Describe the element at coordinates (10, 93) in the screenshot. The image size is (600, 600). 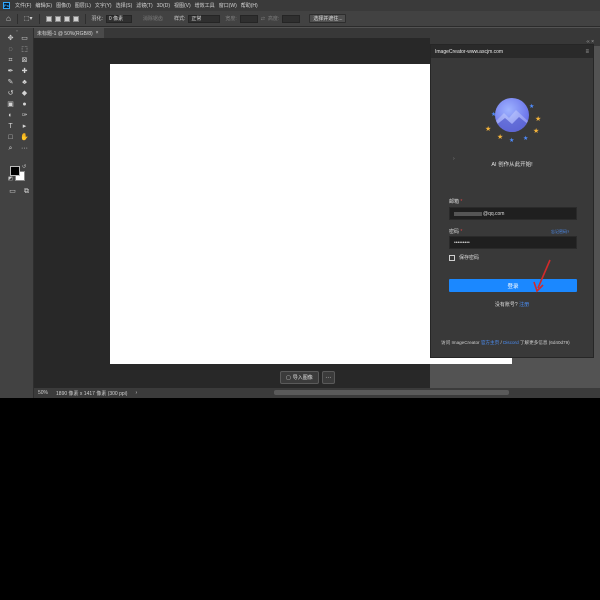
I see `history-brush-tool-icon: ↺` at that location.